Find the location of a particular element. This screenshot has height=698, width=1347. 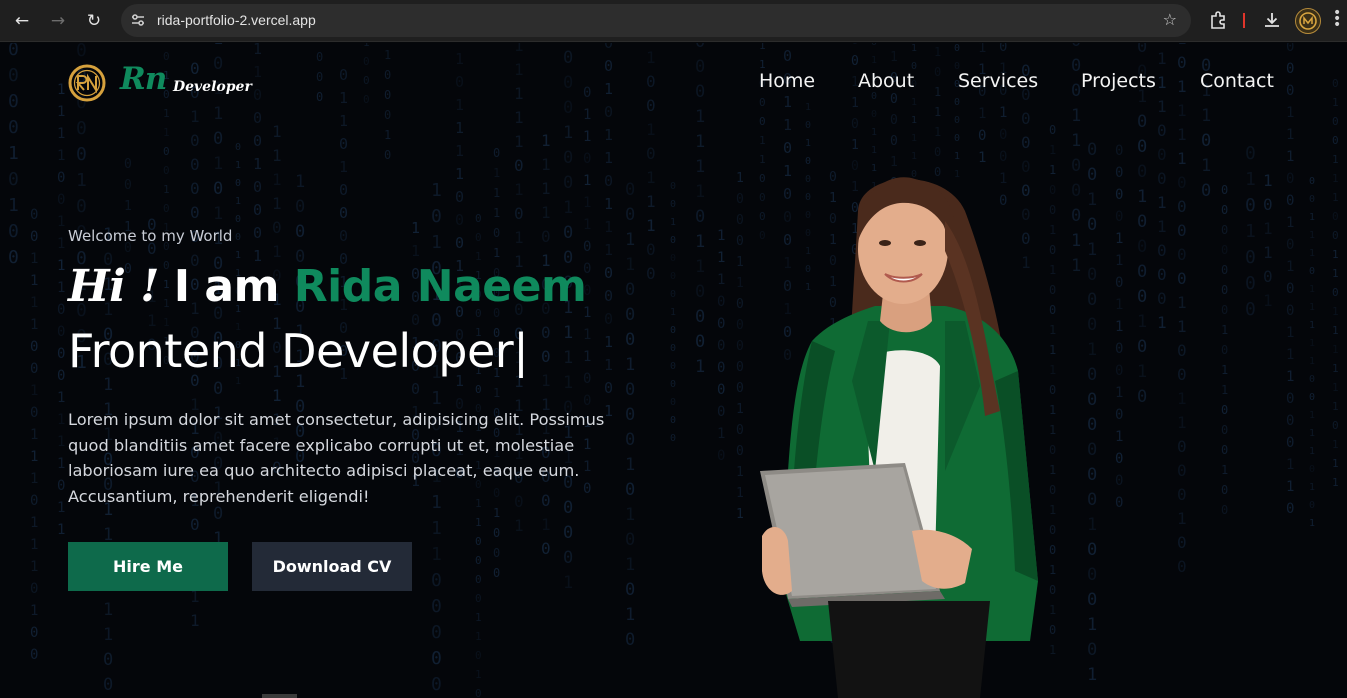

hire-me-button: Hire Me is located at coordinates (148, 566).